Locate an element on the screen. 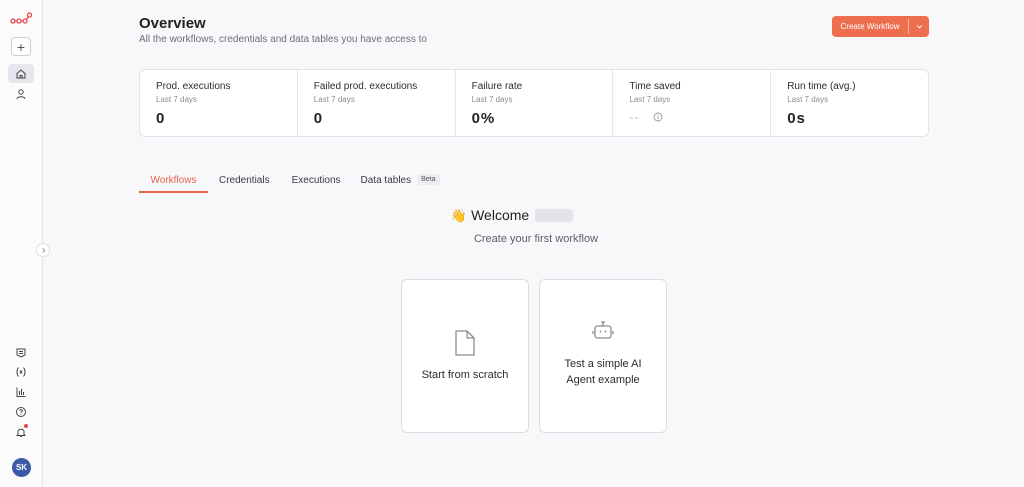 The image size is (1024, 487). tab-data-tables: Data tables Beta is located at coordinates (400, 181).